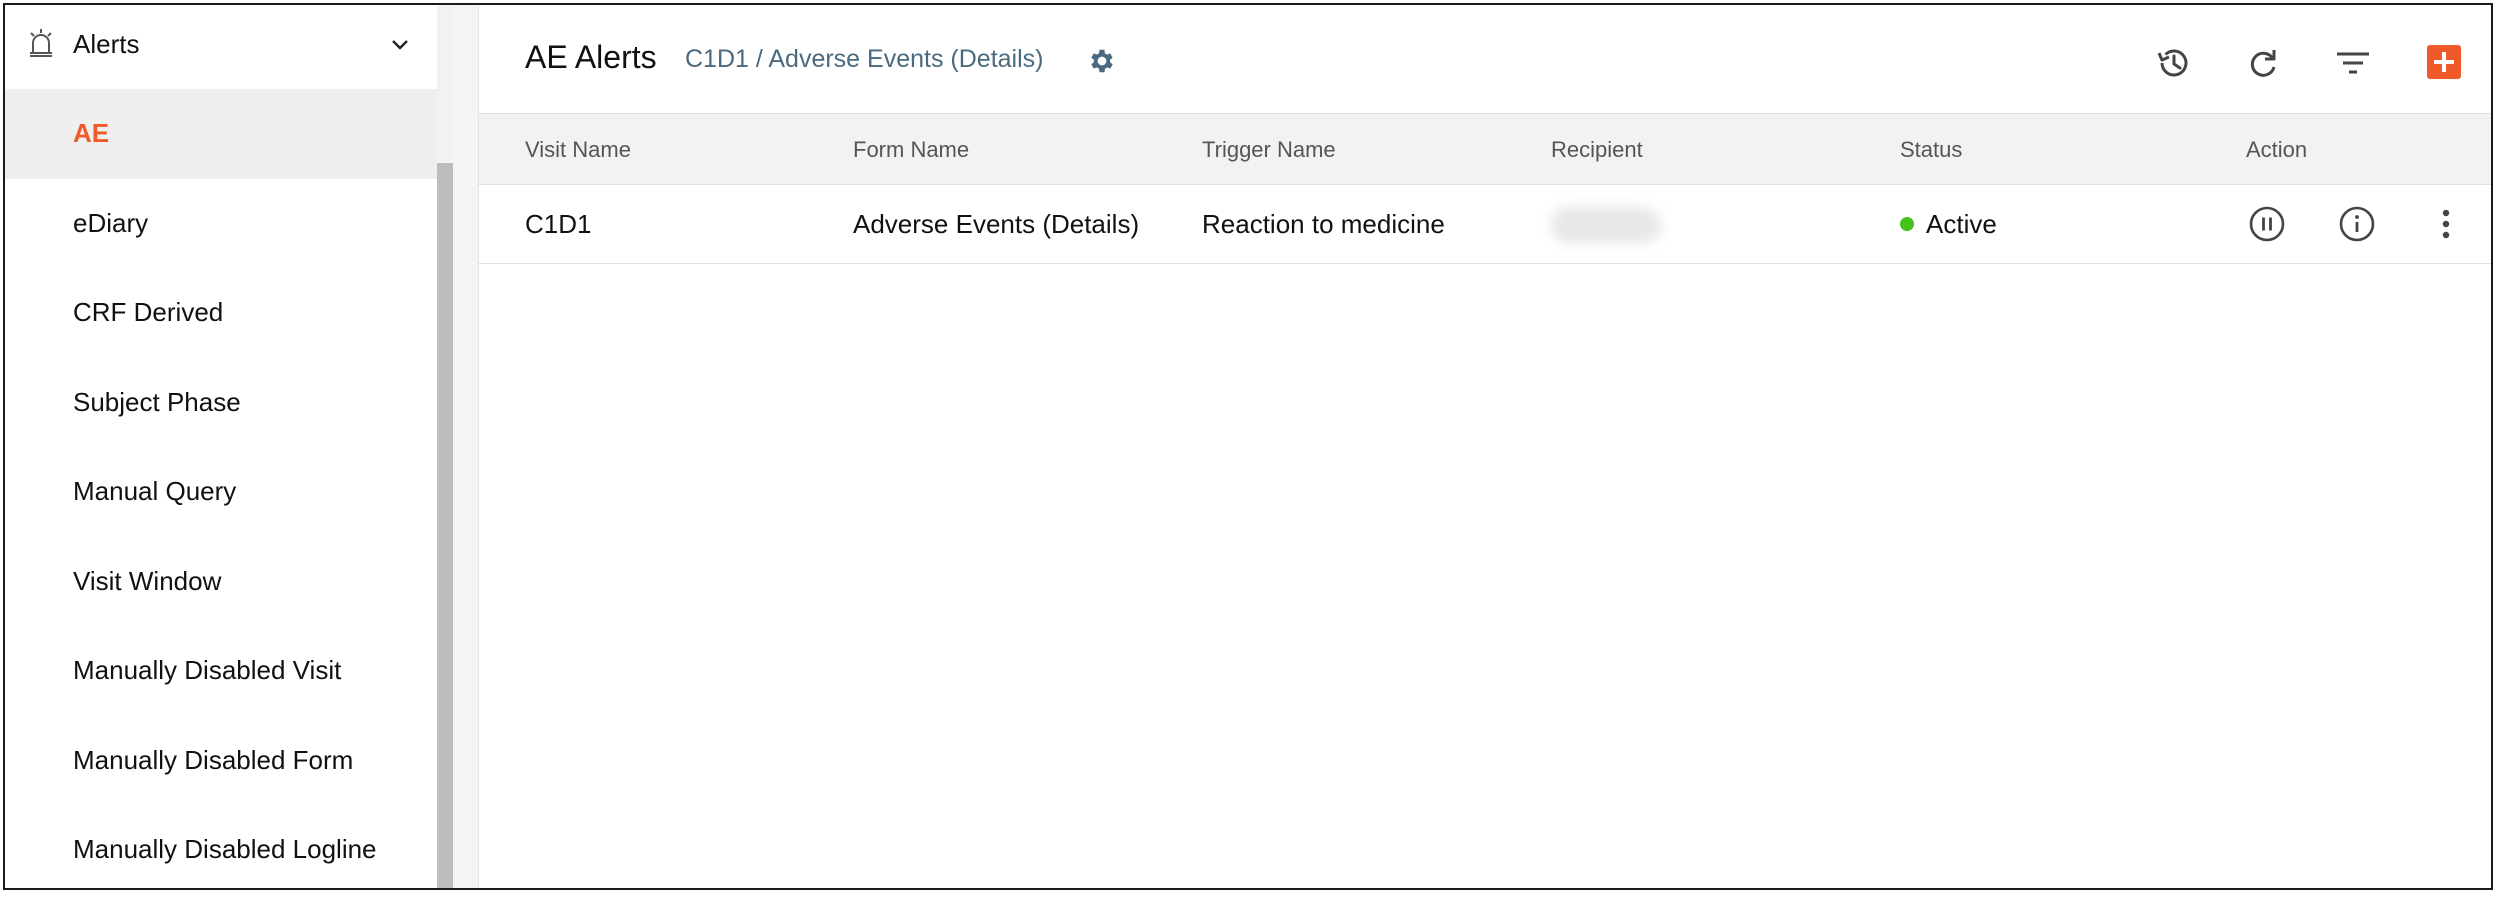 The image size is (2500, 899). Describe the element at coordinates (1961, 224) in the screenshot. I see `status-label: Active` at that location.